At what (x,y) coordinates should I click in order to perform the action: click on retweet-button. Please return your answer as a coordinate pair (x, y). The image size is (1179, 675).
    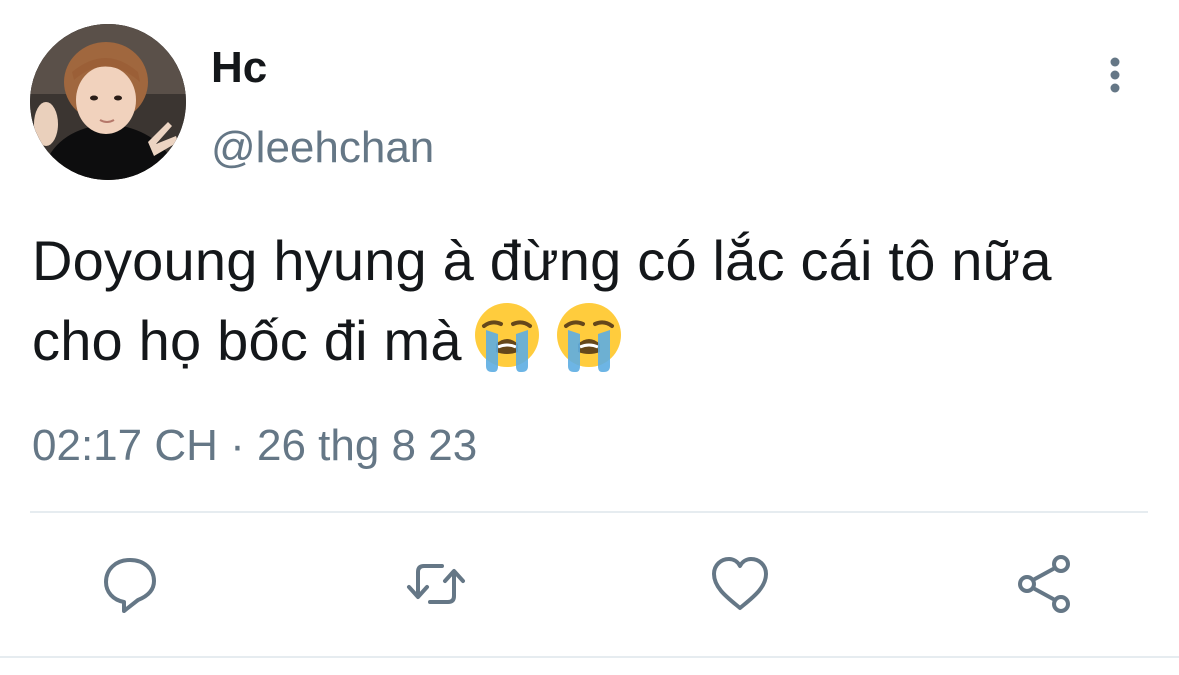
    Looking at the image, I should click on (436, 584).